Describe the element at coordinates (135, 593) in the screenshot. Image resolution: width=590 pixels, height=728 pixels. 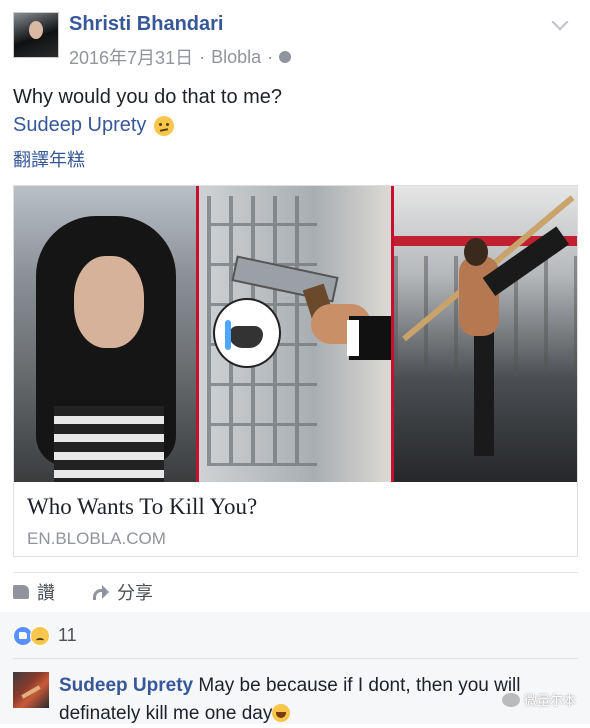
I see `share-label: 分享` at that location.